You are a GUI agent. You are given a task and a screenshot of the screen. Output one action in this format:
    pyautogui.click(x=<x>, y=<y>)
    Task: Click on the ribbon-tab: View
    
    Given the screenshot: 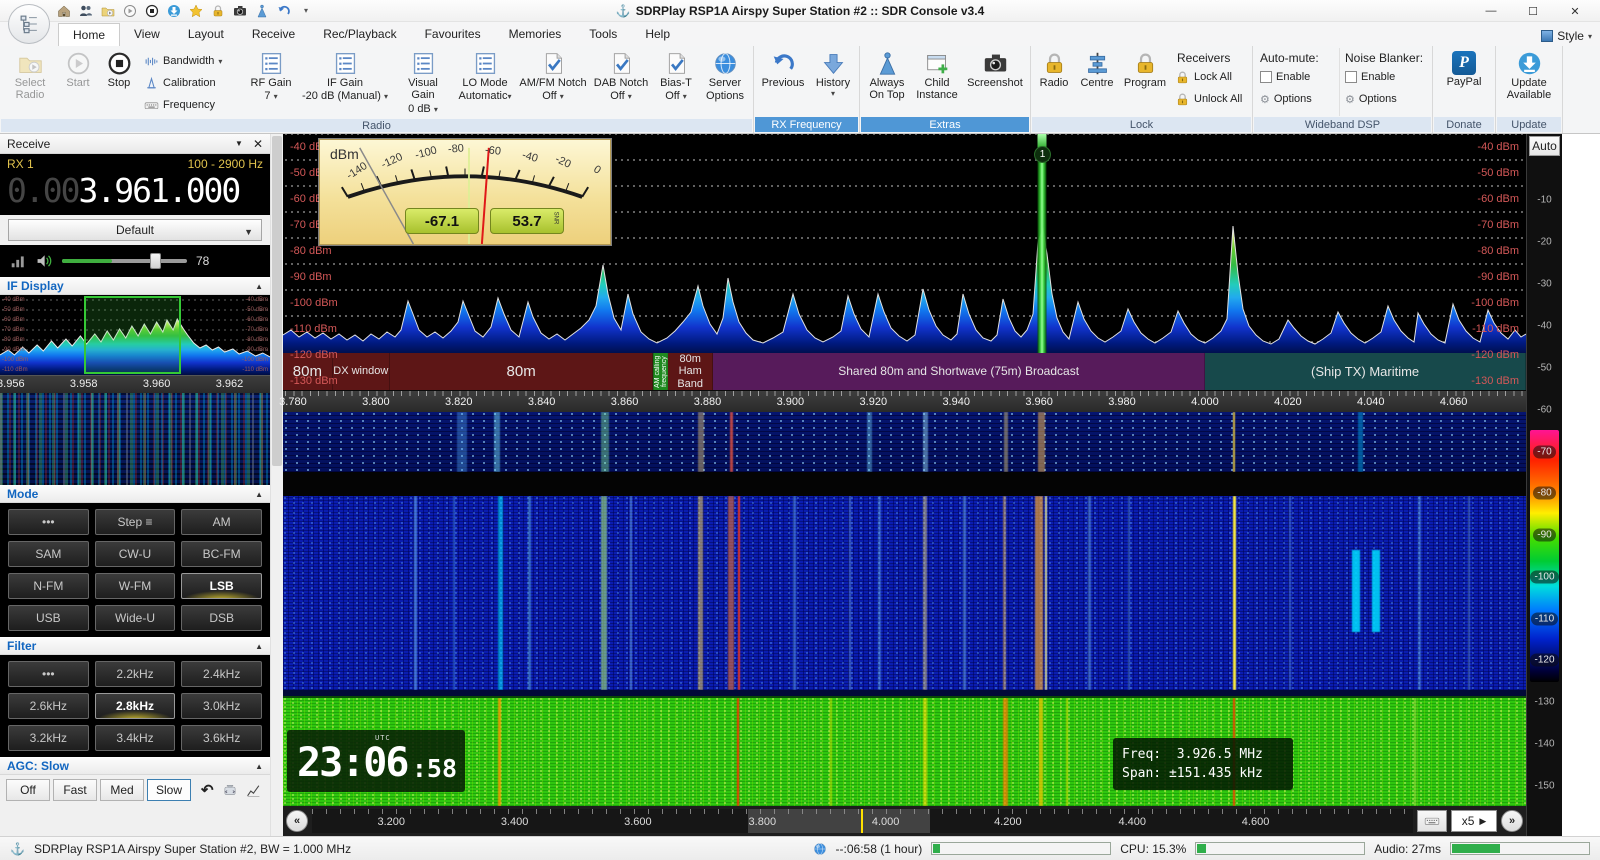 What is the action you would take?
    pyautogui.click(x=147, y=34)
    